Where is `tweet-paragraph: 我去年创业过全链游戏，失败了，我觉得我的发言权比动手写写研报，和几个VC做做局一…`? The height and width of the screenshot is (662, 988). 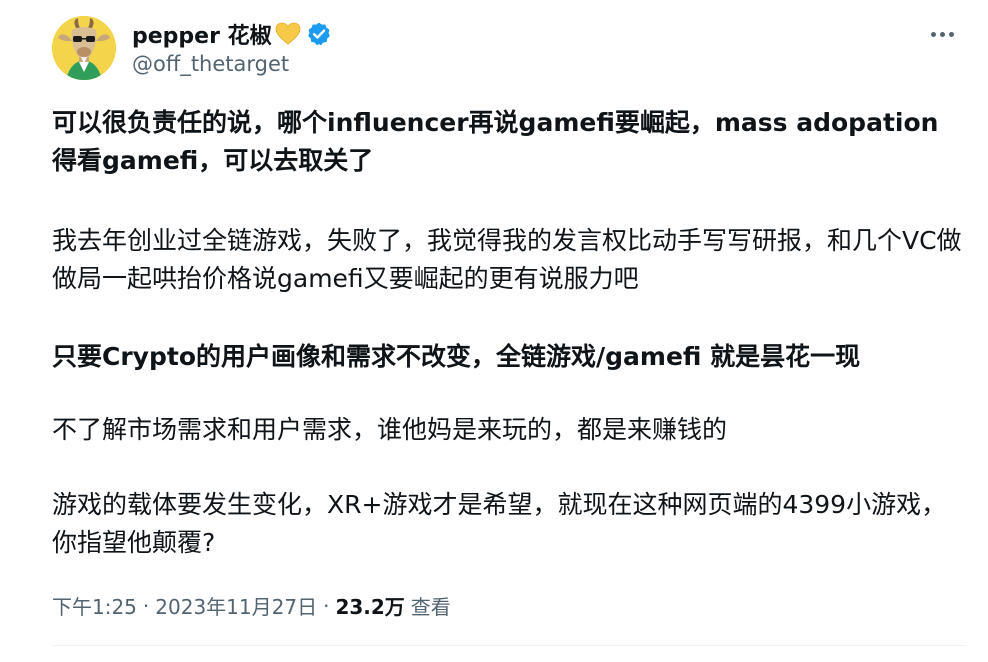 tweet-paragraph: 我去年创业过全链游戏，失败了，我觉得我的发言权比动手写写研报，和几个VC做做局一… is located at coordinates (507, 259).